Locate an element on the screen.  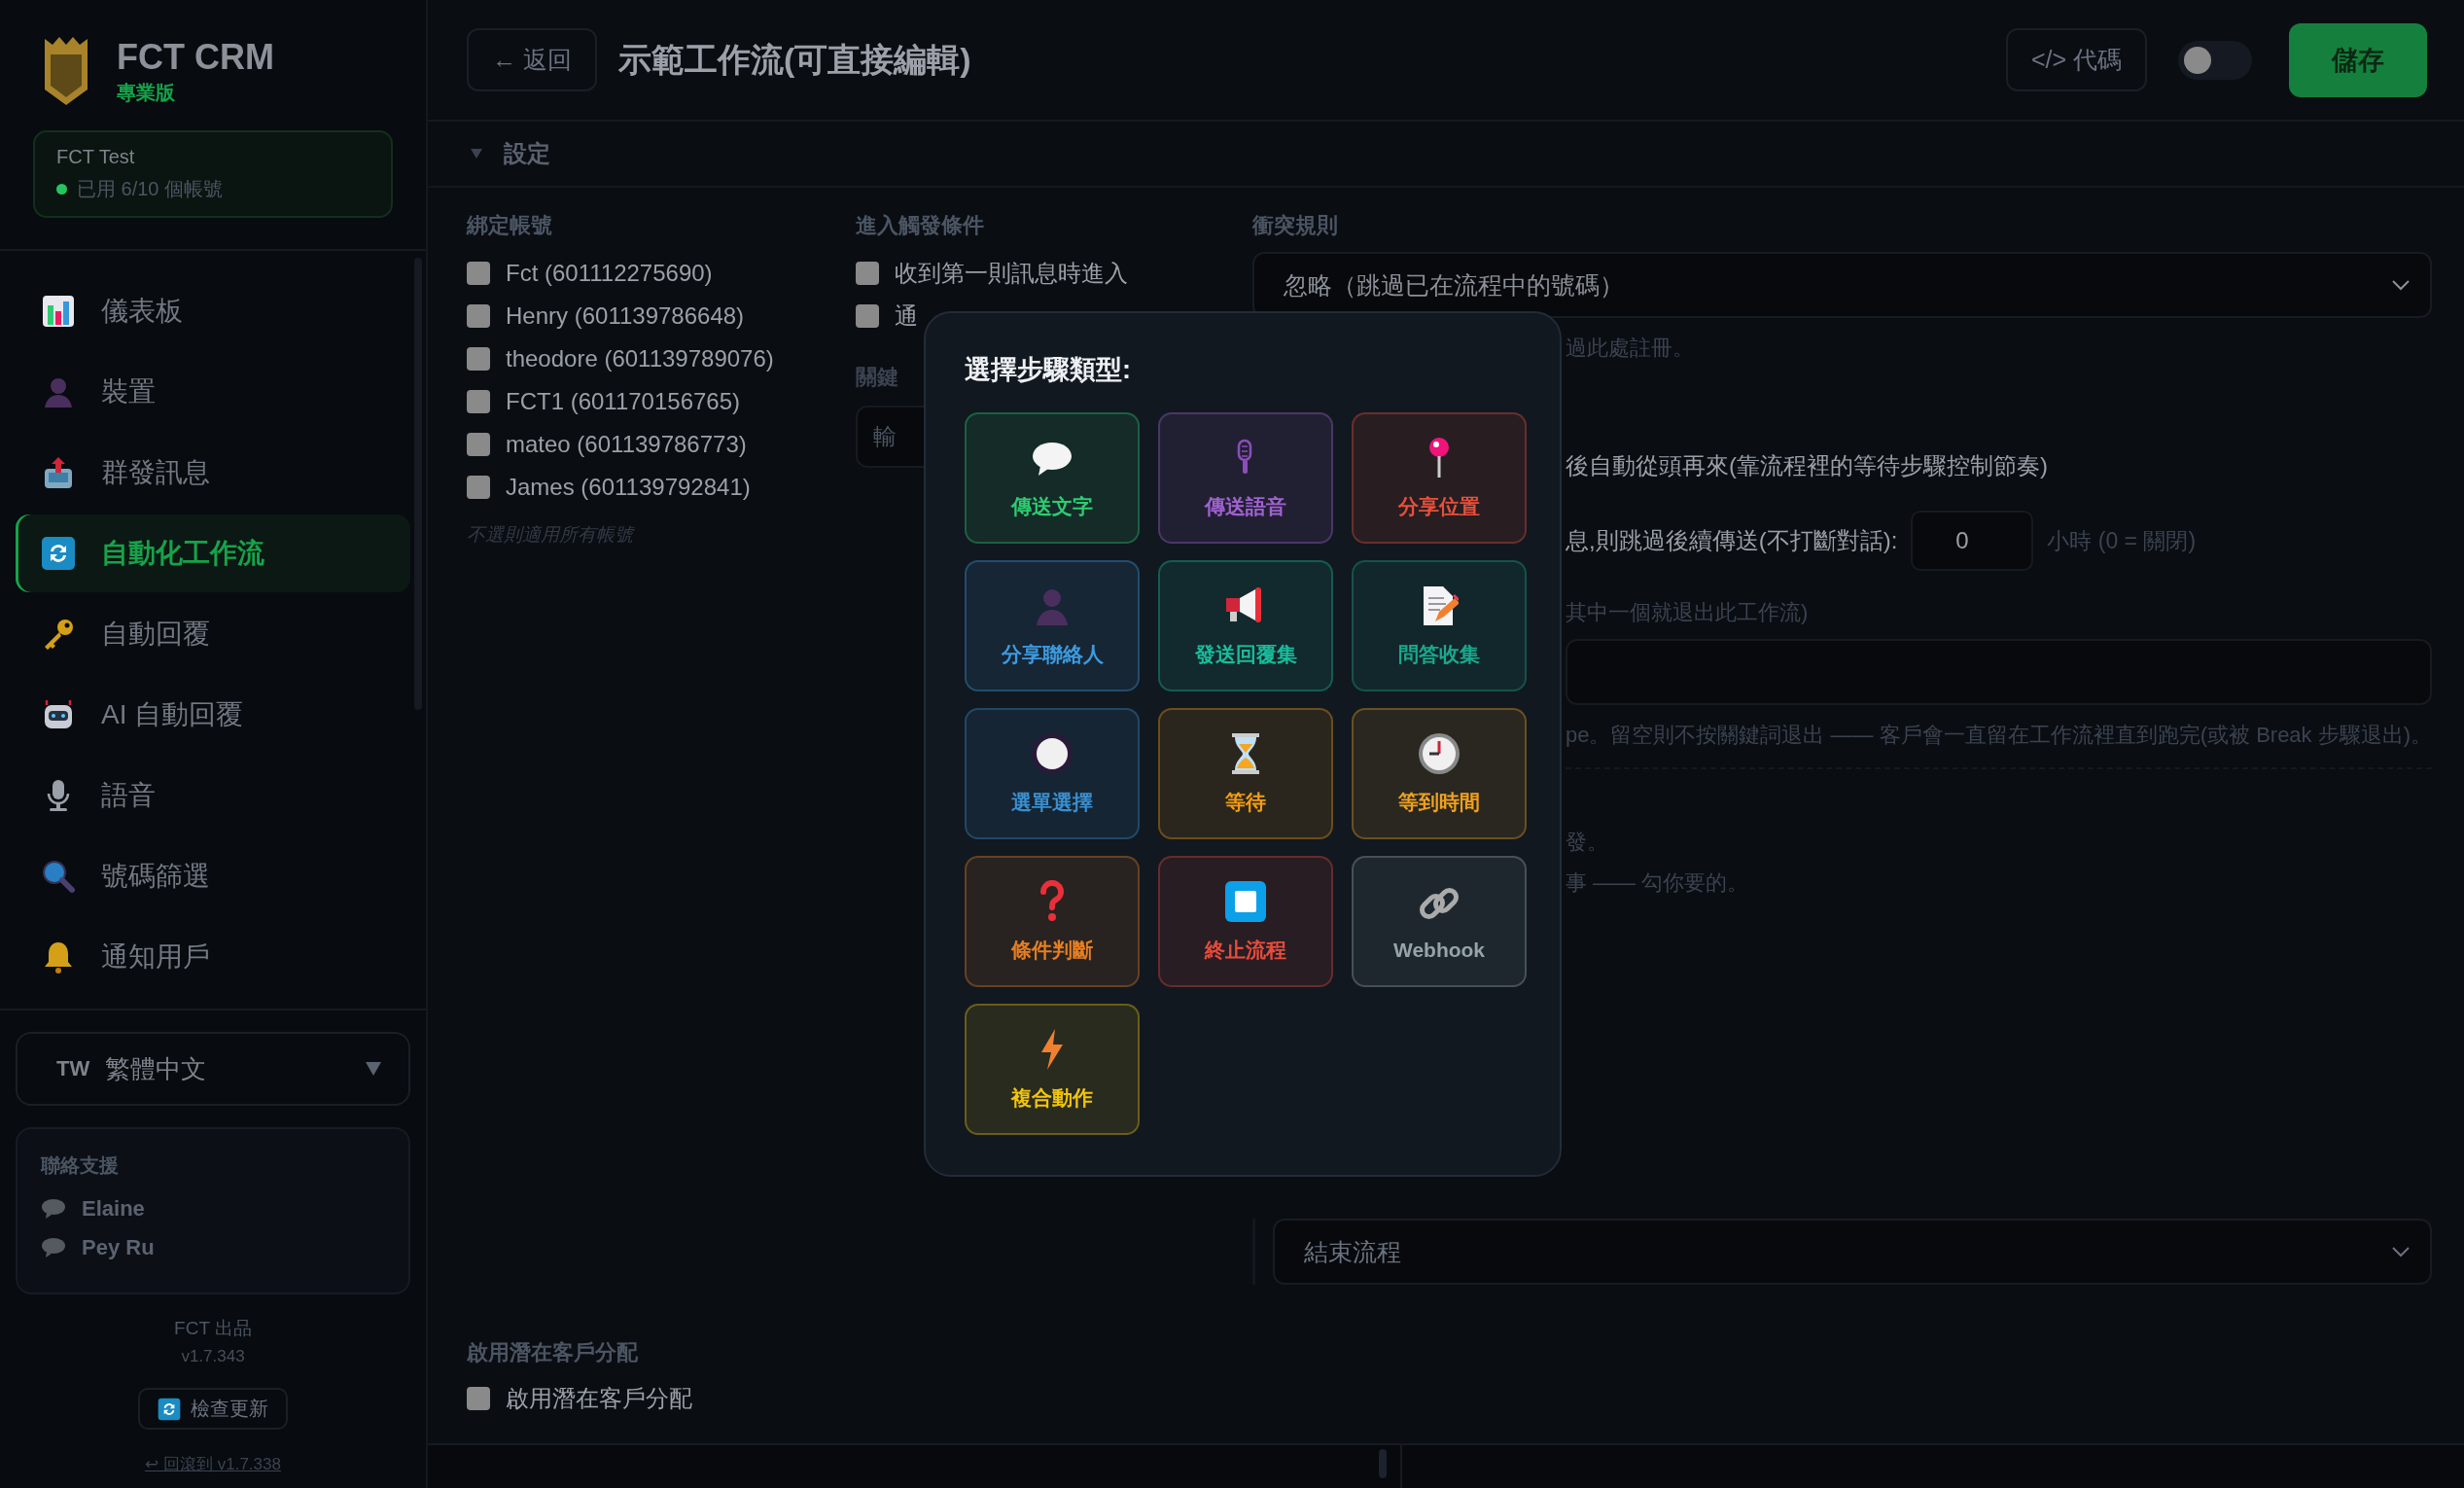
conflict-select: 忽略（跳過已在流程中的號碼） is located at coordinates (1842, 285).